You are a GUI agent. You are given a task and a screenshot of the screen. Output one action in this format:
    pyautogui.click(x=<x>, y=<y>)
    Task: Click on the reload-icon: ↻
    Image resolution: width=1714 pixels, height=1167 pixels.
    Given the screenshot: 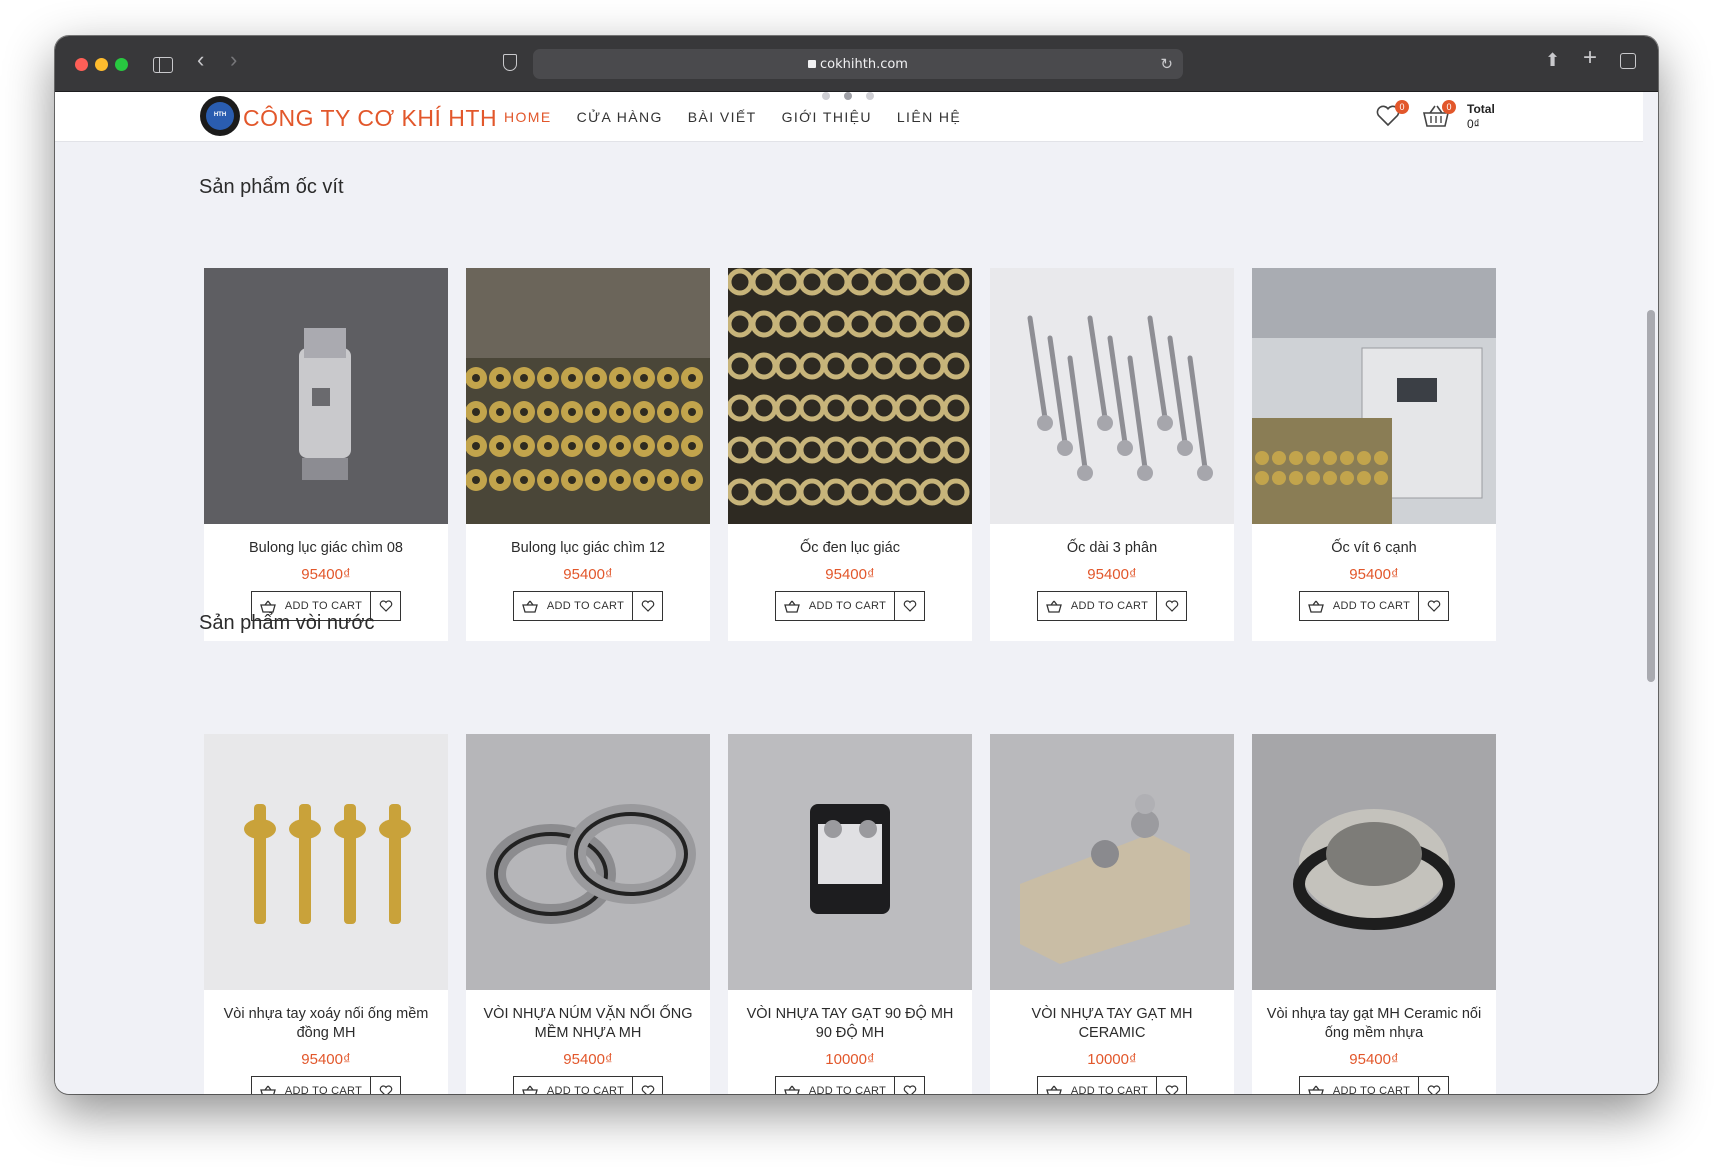 What is the action you would take?
    pyautogui.click(x=1166, y=64)
    